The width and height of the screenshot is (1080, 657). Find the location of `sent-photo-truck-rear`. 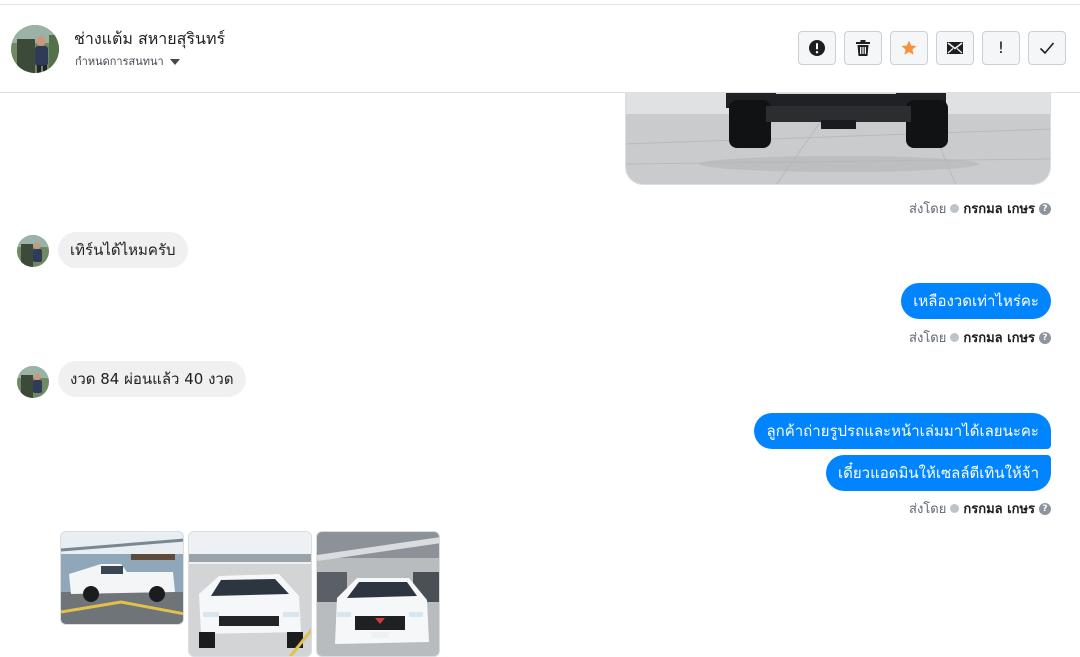

sent-photo-truck-rear is located at coordinates (838, 134).